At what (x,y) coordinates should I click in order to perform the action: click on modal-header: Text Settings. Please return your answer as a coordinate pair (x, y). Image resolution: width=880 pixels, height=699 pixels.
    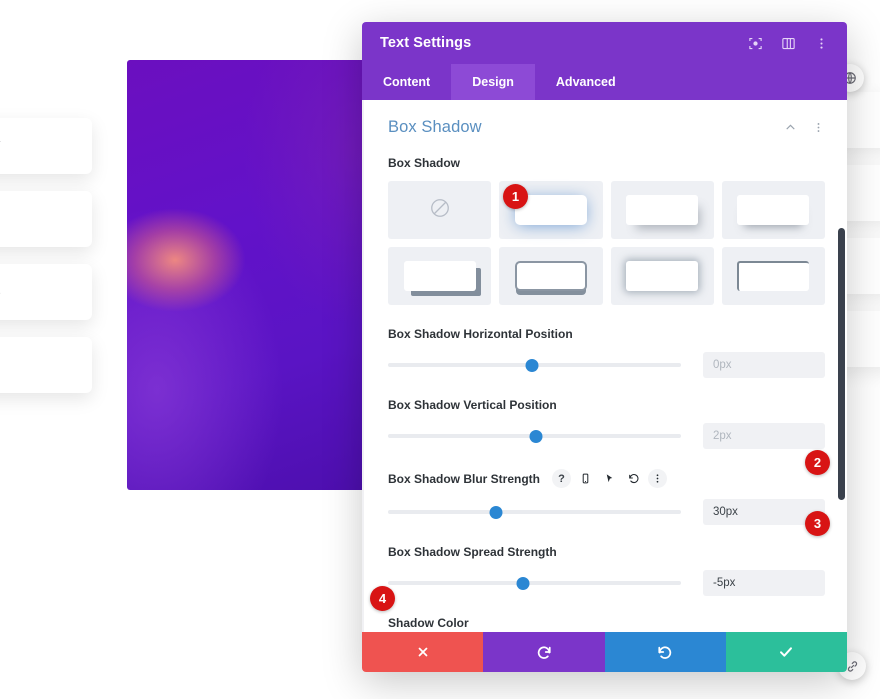
    Looking at the image, I should click on (604, 43).